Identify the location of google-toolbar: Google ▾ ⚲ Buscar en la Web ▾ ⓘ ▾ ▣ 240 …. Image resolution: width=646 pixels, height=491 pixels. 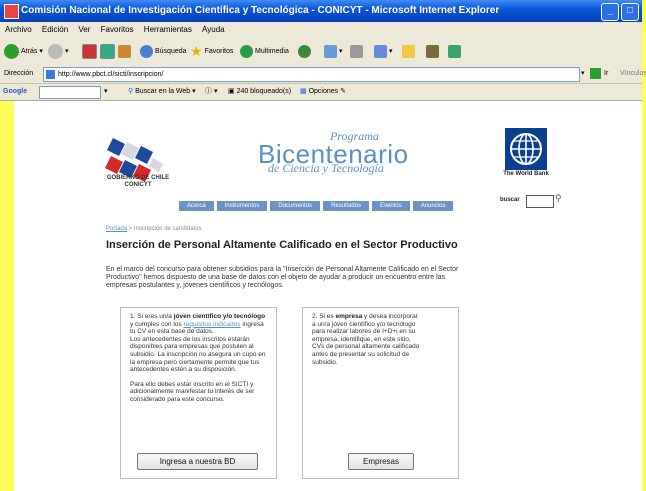
(321, 92).